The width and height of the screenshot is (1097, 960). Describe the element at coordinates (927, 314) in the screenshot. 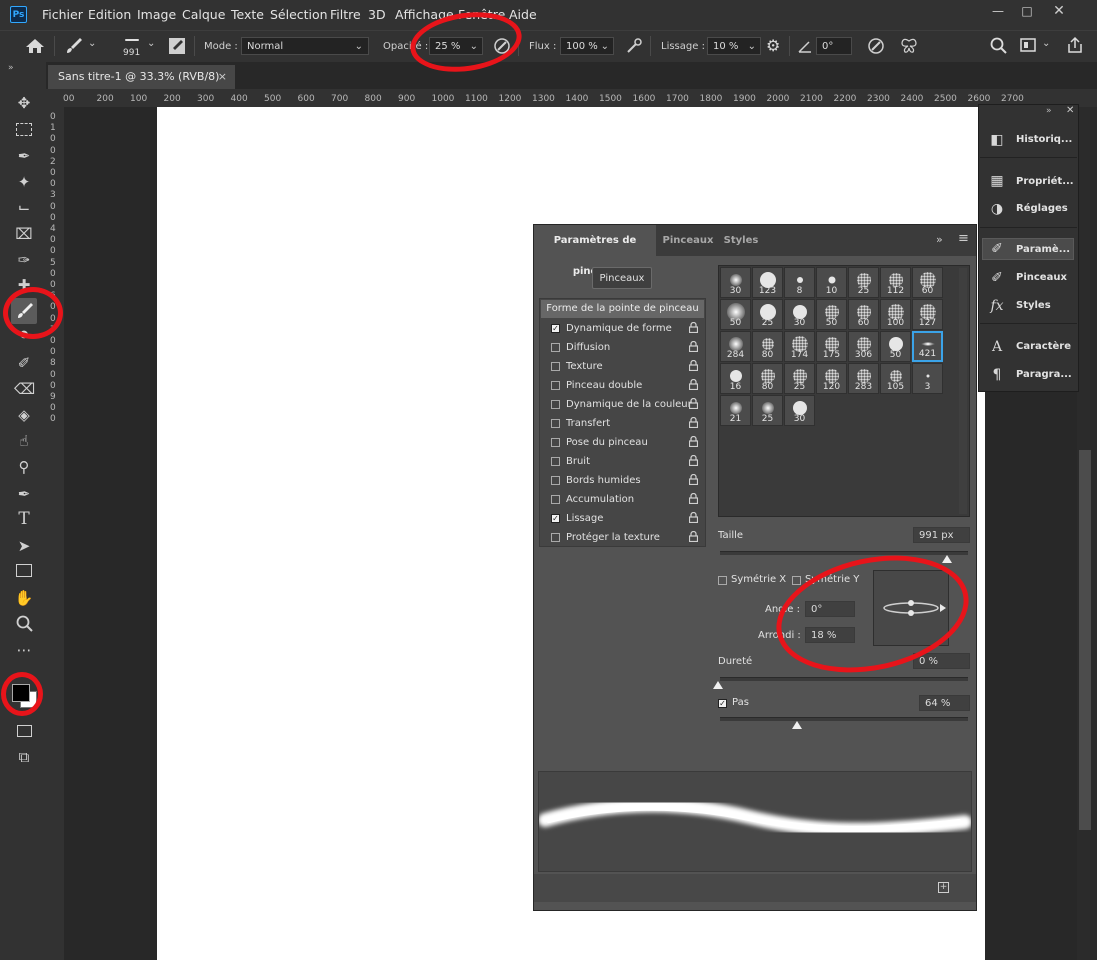

I see `brush-preset-cell: 127` at that location.